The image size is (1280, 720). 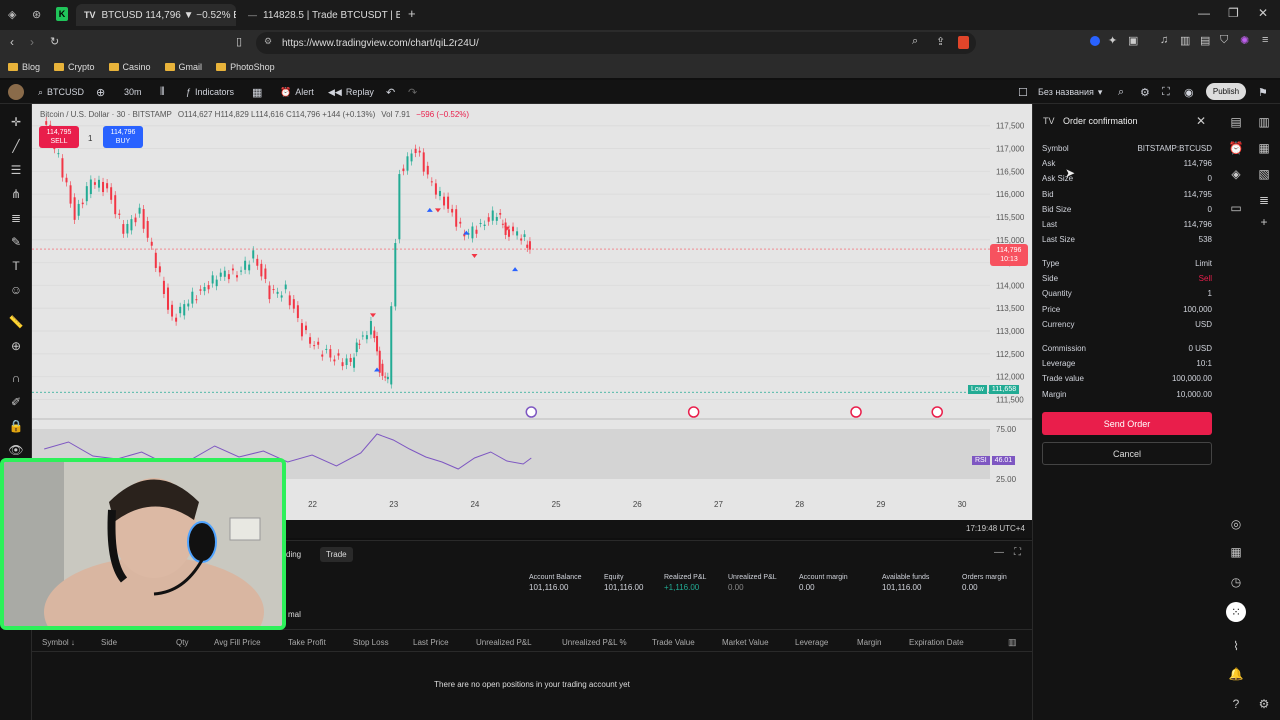 I want to click on ideas-icon: ▧, so click(x=1264, y=174).